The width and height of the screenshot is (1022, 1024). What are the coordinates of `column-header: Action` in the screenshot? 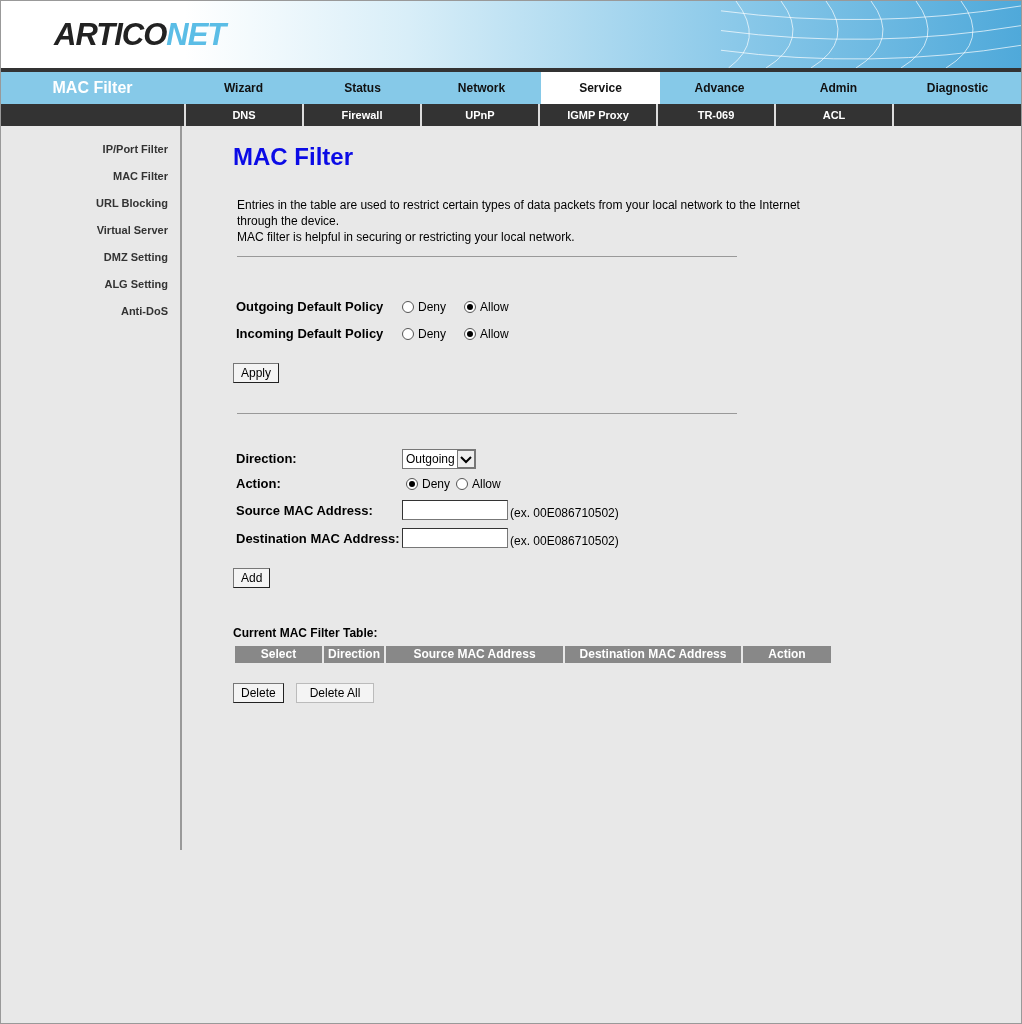 It's located at (787, 654).